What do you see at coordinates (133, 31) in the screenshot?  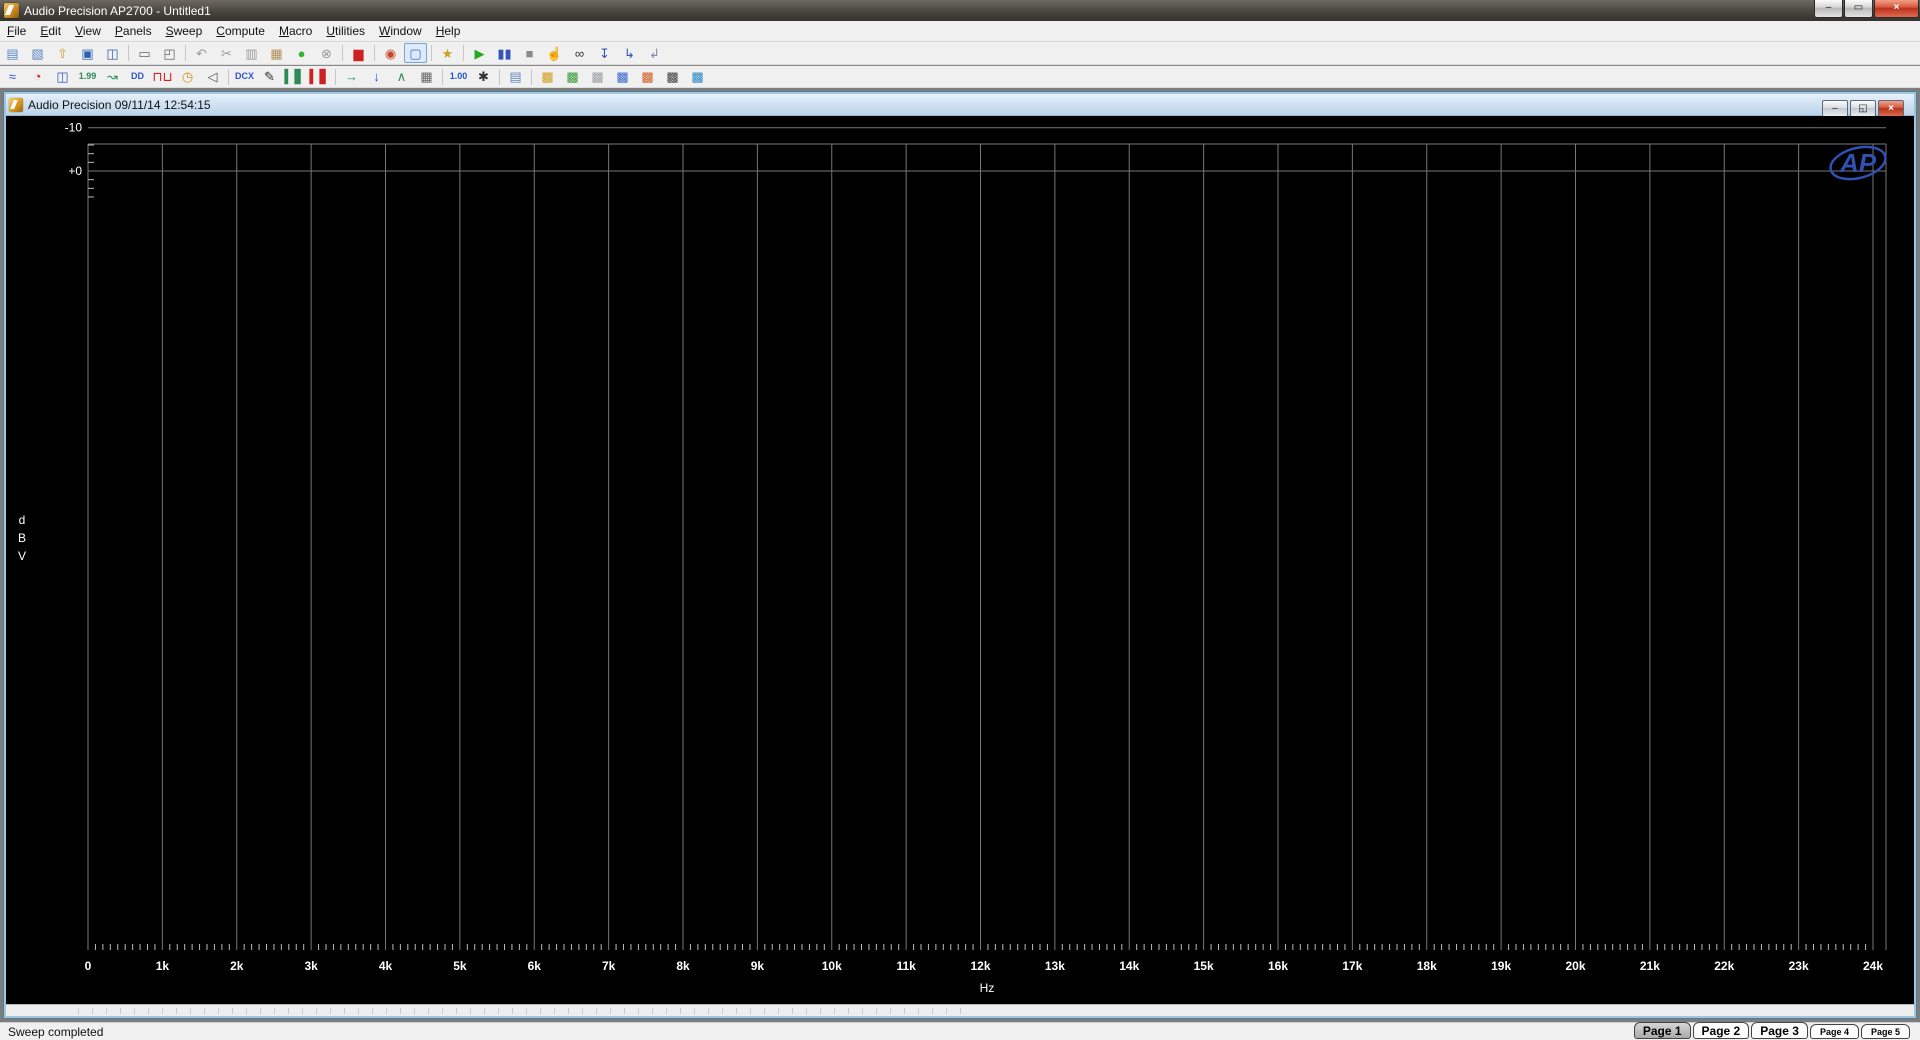 I see `menu-panels: Panels` at bounding box center [133, 31].